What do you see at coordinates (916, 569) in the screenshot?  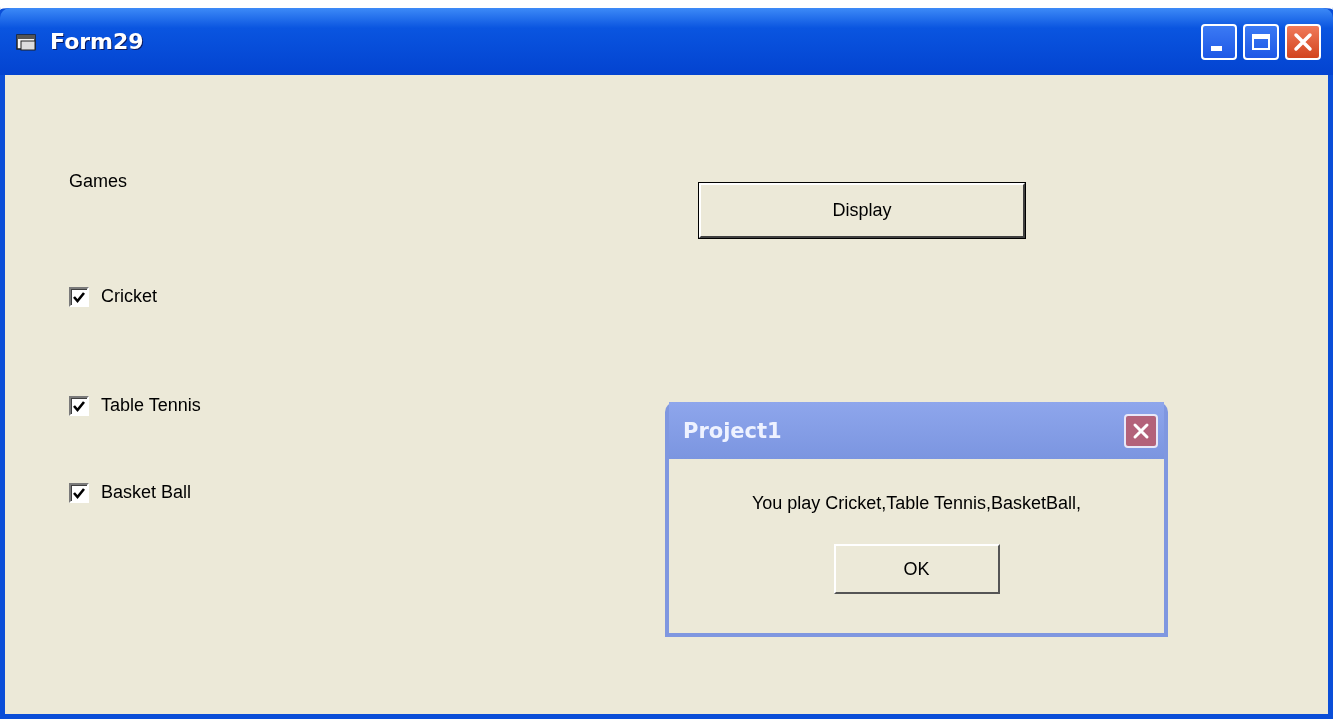 I see `ok-button: OK` at bounding box center [916, 569].